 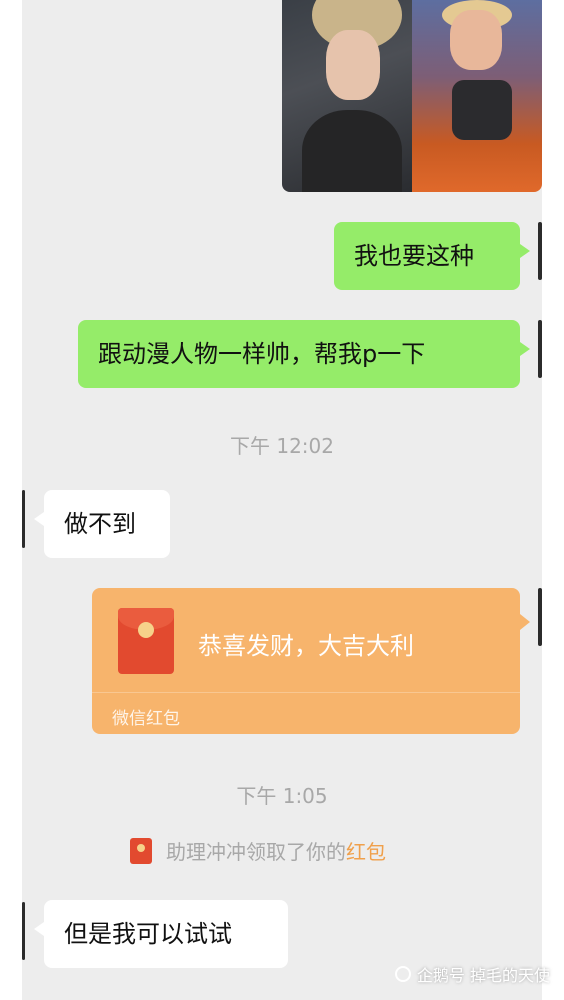 I want to click on message-text: 做不到, so click(x=100, y=524).